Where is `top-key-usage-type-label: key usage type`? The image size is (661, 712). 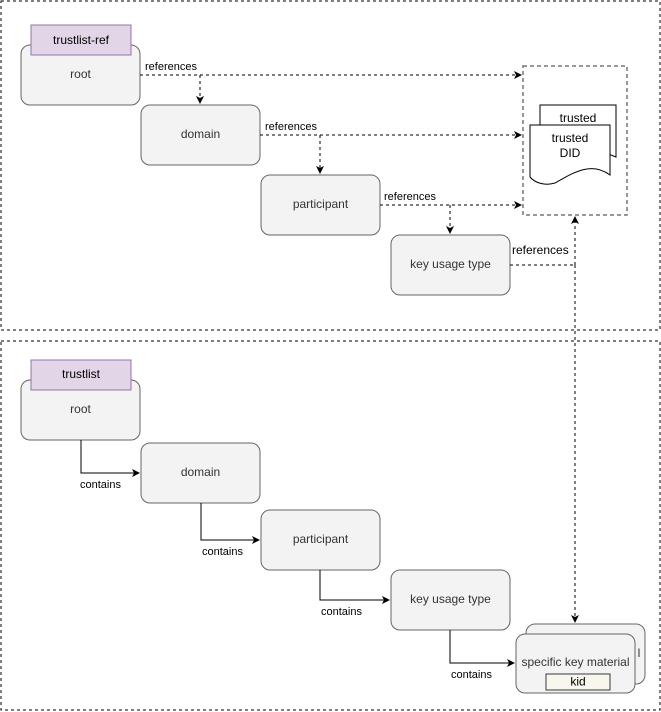 top-key-usage-type-label: key usage type is located at coordinates (450, 264).